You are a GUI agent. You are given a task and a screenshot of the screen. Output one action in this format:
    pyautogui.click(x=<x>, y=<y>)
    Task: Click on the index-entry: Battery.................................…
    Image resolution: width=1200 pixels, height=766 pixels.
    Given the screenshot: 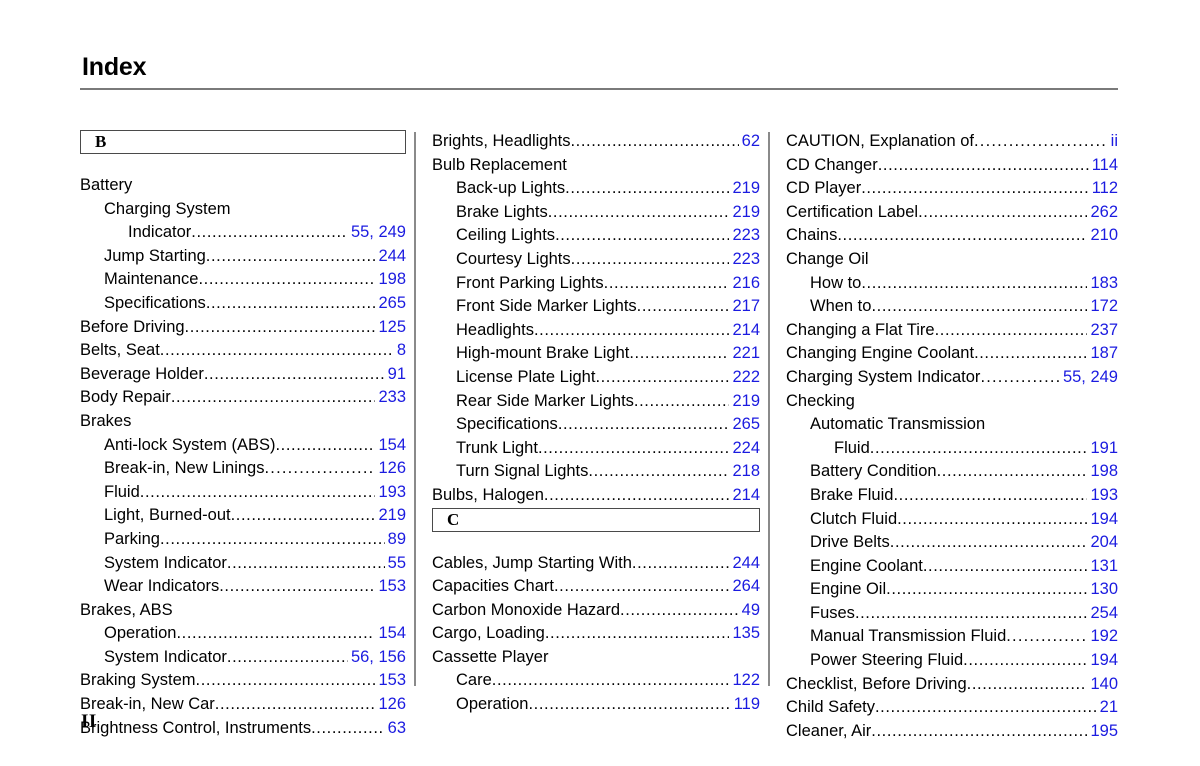 What is the action you would take?
    pyautogui.click(x=243, y=186)
    